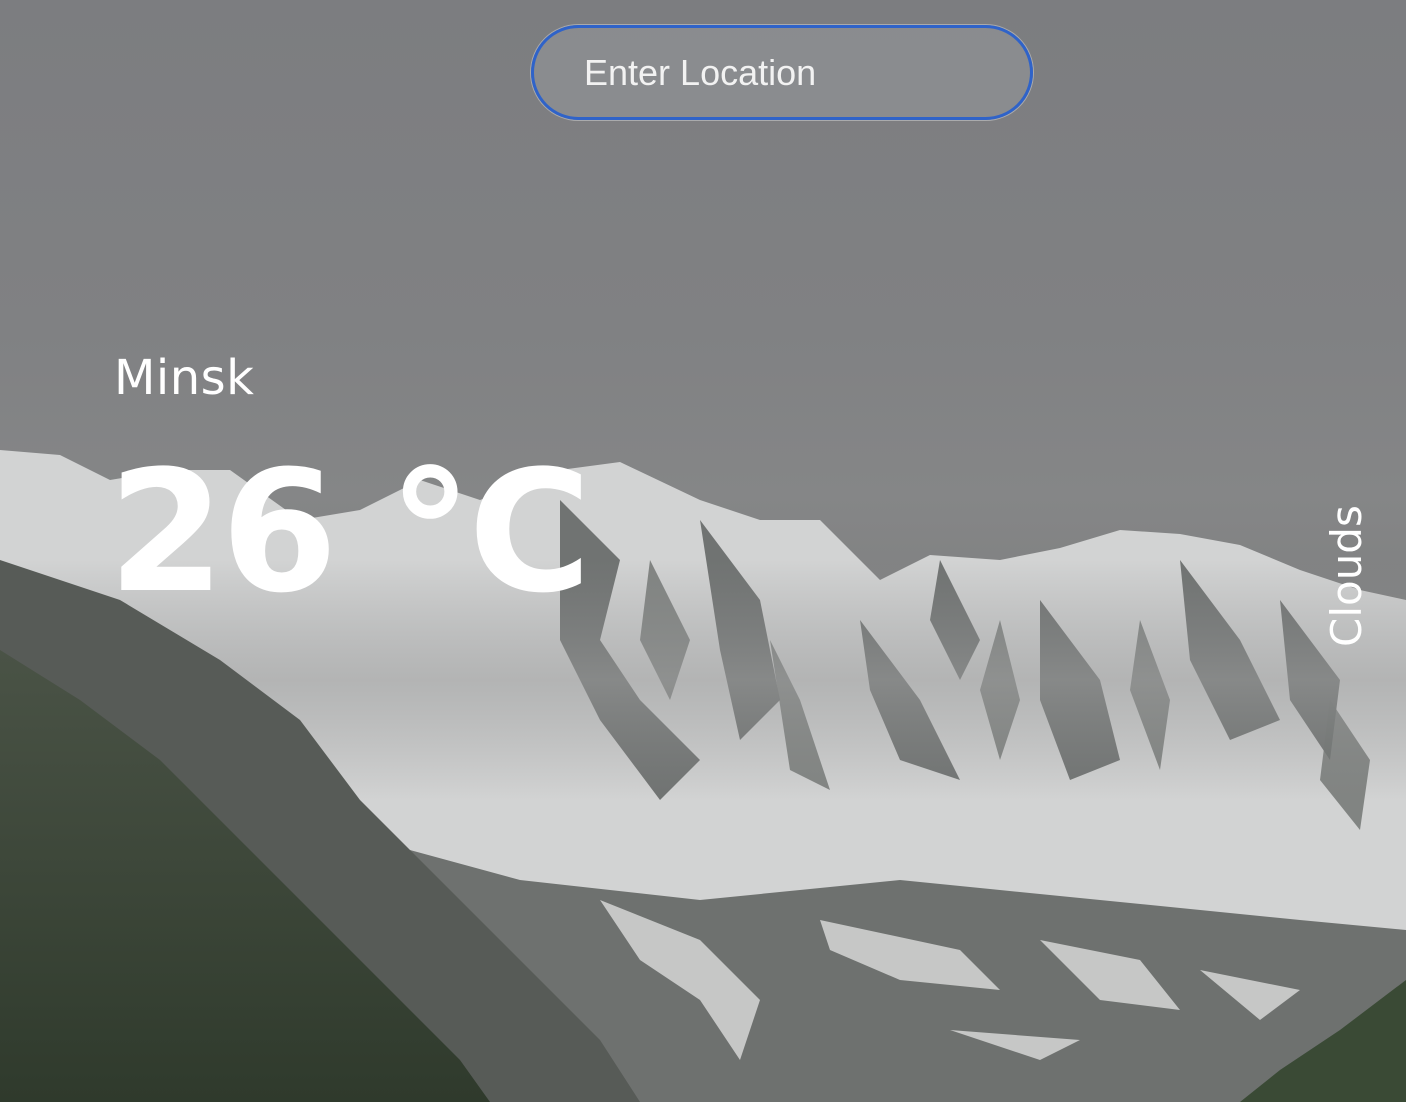 The image size is (1406, 1102). I want to click on location-search-box, so click(782, 72).